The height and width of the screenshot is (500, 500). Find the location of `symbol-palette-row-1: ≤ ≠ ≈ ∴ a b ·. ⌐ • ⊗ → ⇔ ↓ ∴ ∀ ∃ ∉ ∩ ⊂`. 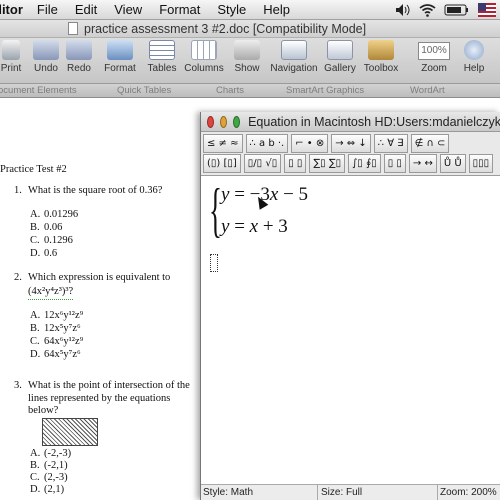

symbol-palette-row-1: ≤ ≠ ≈ ∴ a b ·. ⌐ • ⊗ → ⇔ ↓ ∴ ∀ ∃ ∉ ∩ ⊂ is located at coordinates (326, 144).